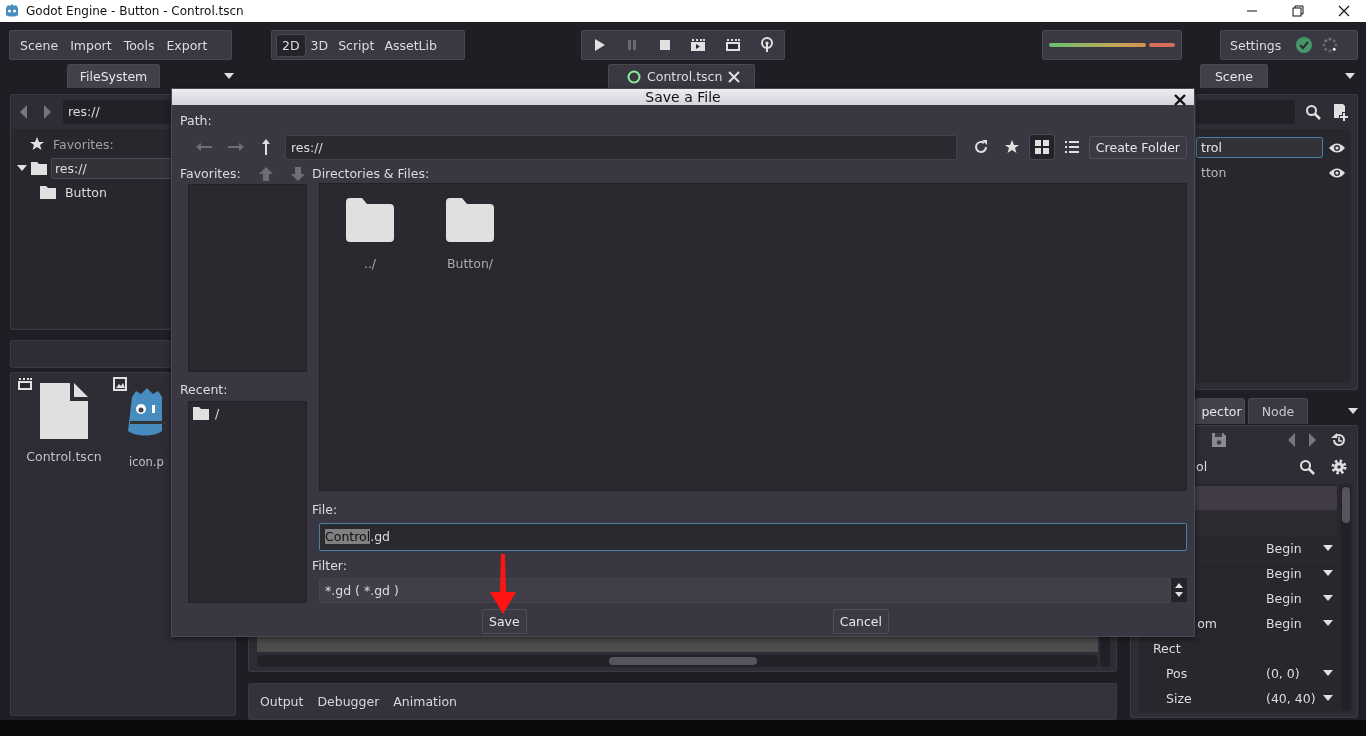 The width and height of the screenshot is (1366, 736). What do you see at coordinates (1259, 147) in the screenshot?
I see `tree-node: trol` at bounding box center [1259, 147].